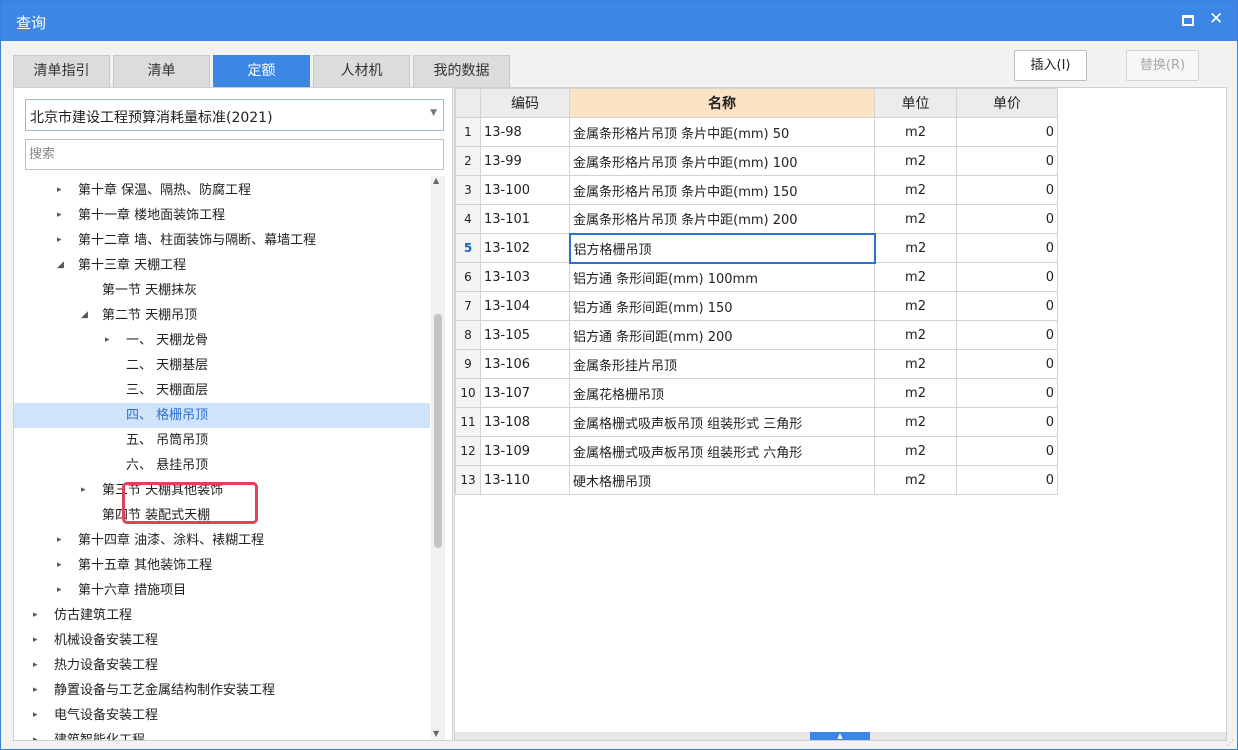  I want to click on tree-node: ▸ 第十二章 墙、柱面装饰与隔断、幕墙工程, so click(222, 240).